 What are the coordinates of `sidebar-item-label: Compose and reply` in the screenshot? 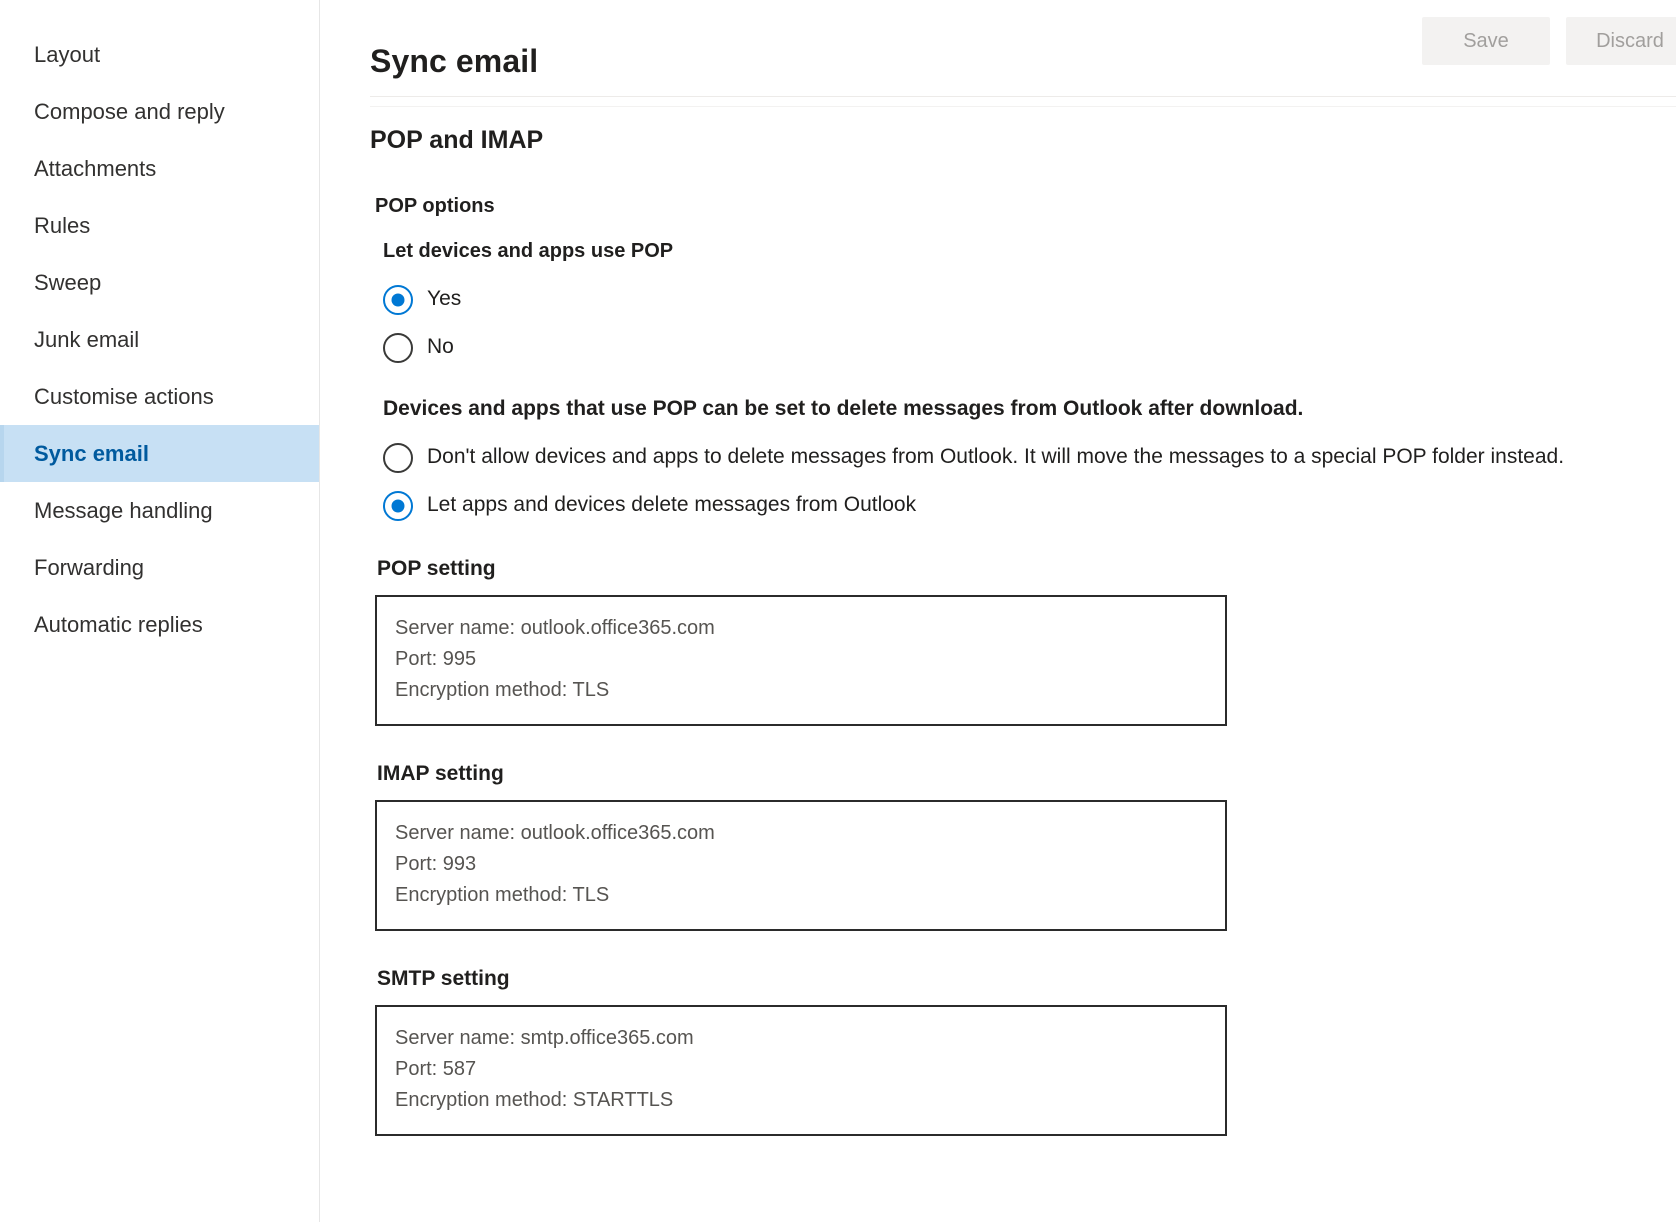 It's located at (129, 111).